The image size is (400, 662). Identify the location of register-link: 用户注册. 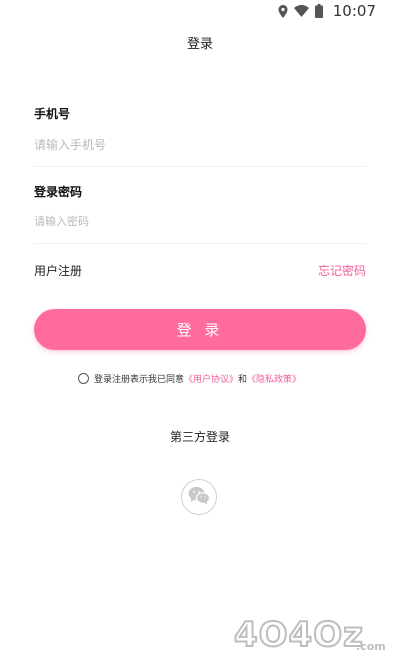
(58, 270).